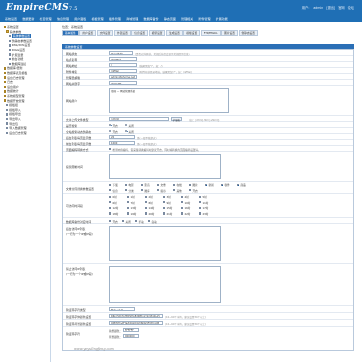 The width and height of the screenshot is (362, 362). What do you see at coordinates (80, 19) in the screenshot?
I see `topnav-item: 用户面板` at bounding box center [80, 19].